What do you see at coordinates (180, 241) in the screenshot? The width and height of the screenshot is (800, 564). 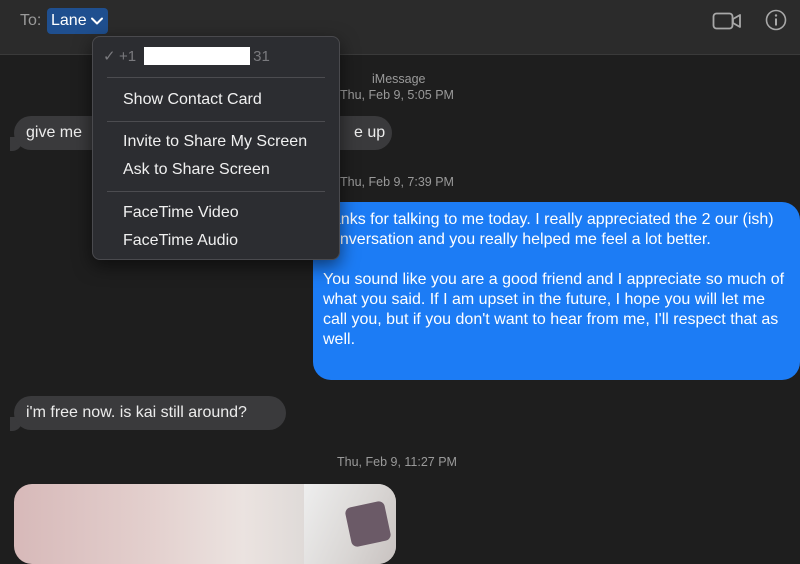 I see `menu-item-facetime-audio: FaceTime Audio` at bounding box center [180, 241].